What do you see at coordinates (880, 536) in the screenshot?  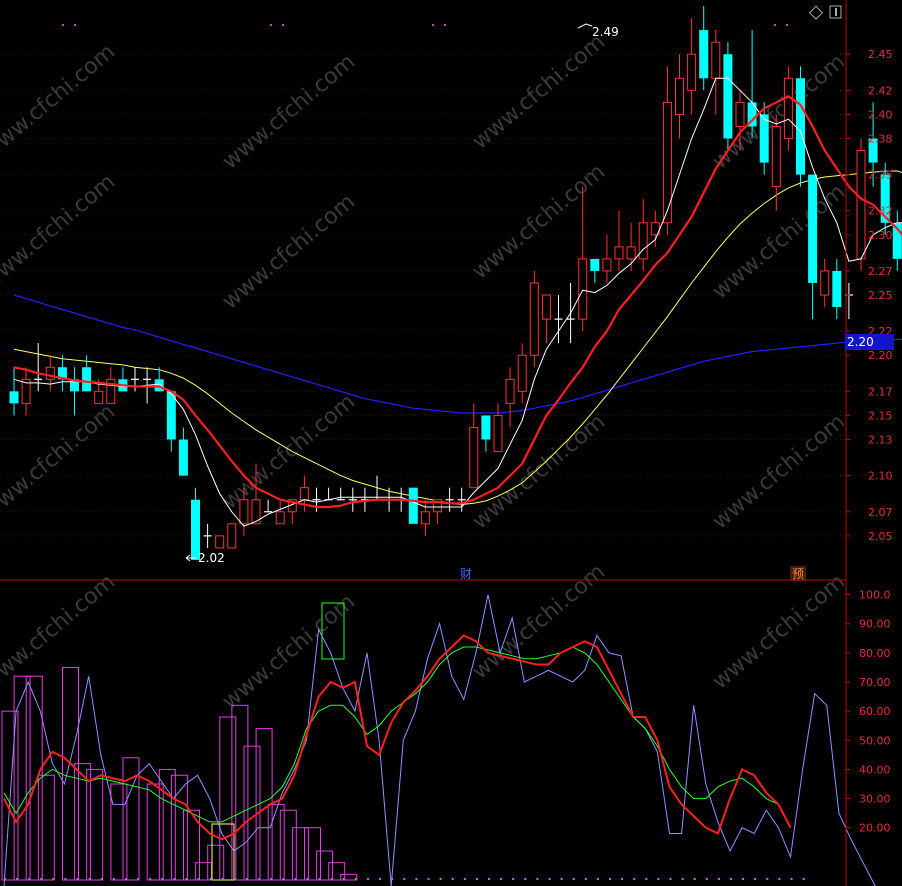 I see `price-tick-label: 2.05` at bounding box center [880, 536].